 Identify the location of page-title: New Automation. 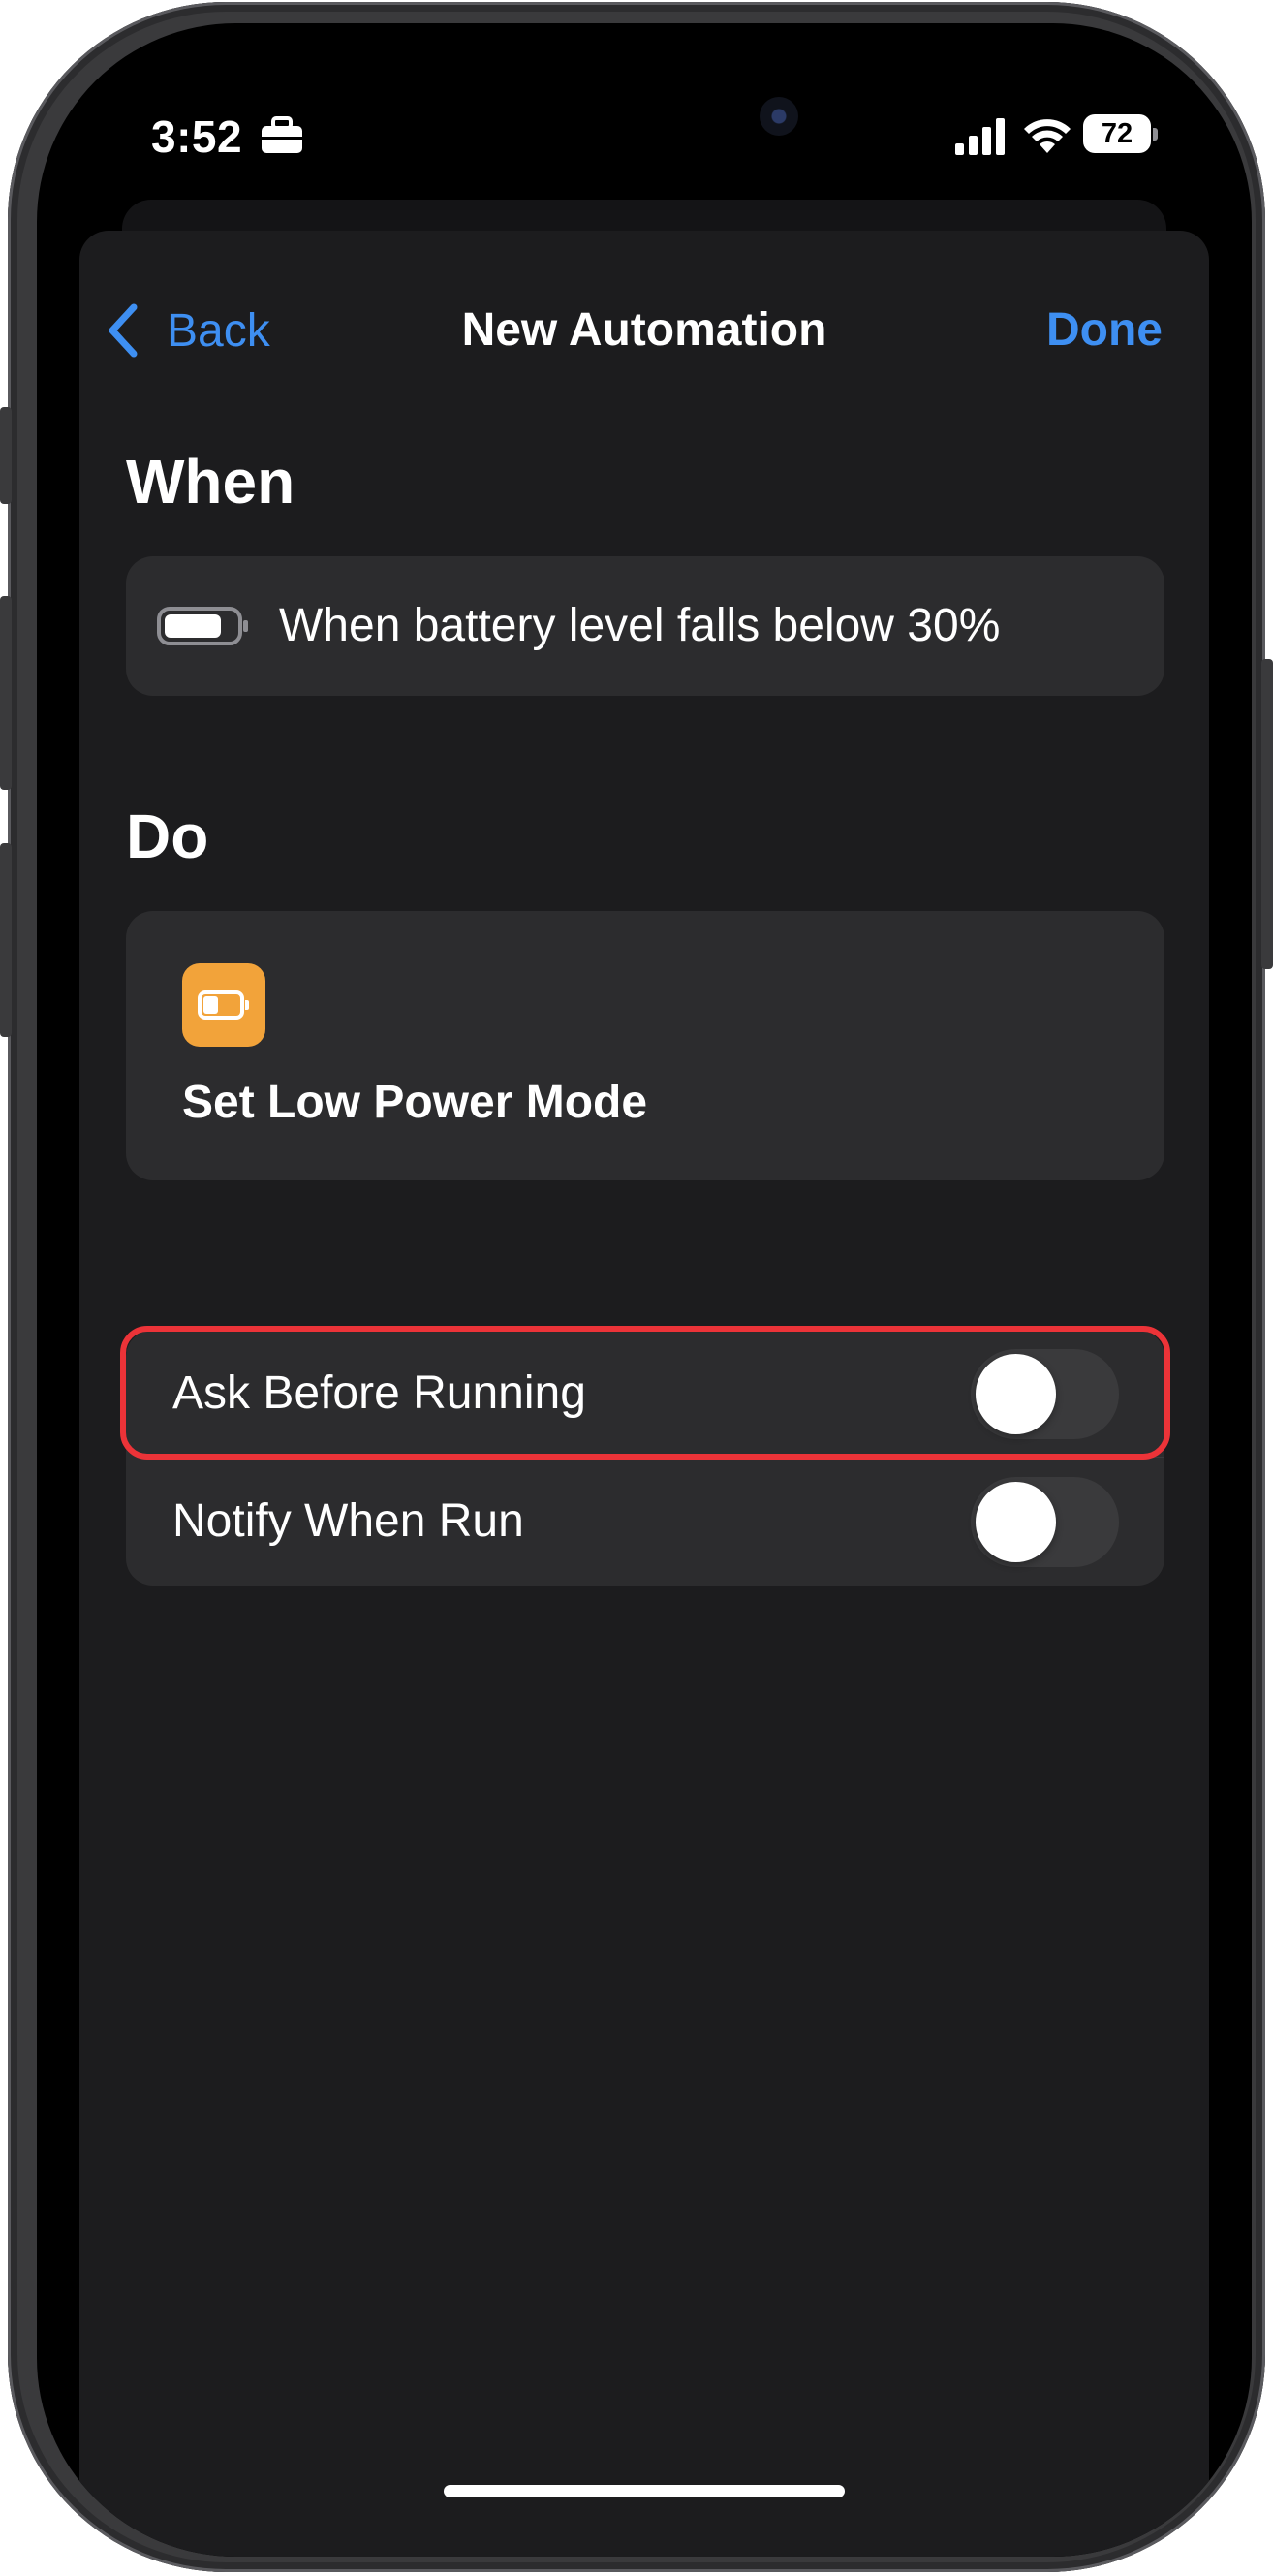
(644, 330).